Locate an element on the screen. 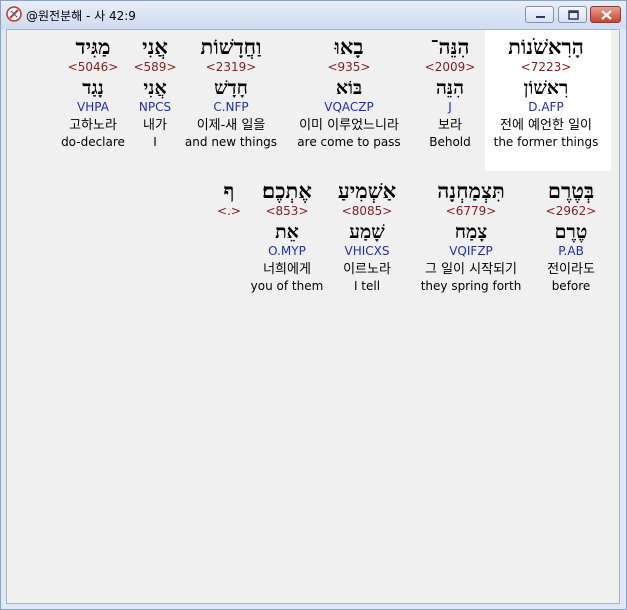 The height and width of the screenshot is (610, 627). title-bar: @원전분해 - 사 42:9 is located at coordinates (313, 15).